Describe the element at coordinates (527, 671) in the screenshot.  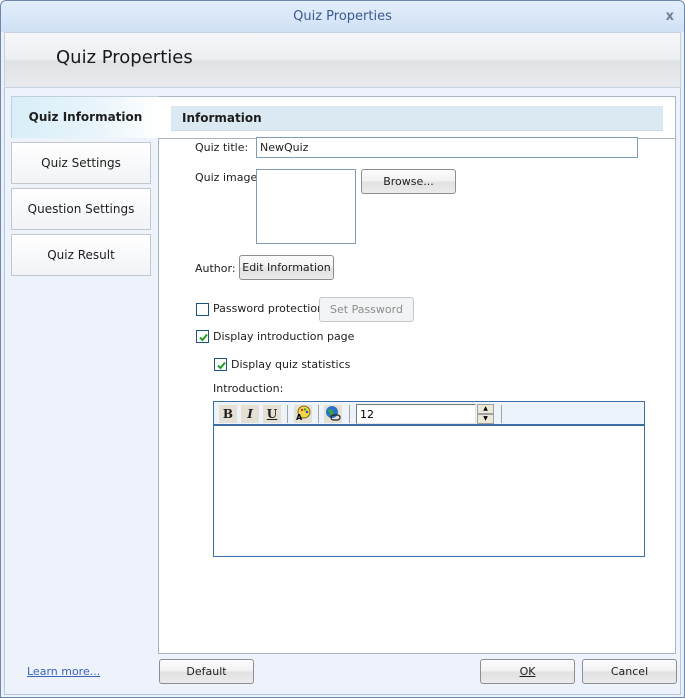
I see `ok-button: OK` at that location.